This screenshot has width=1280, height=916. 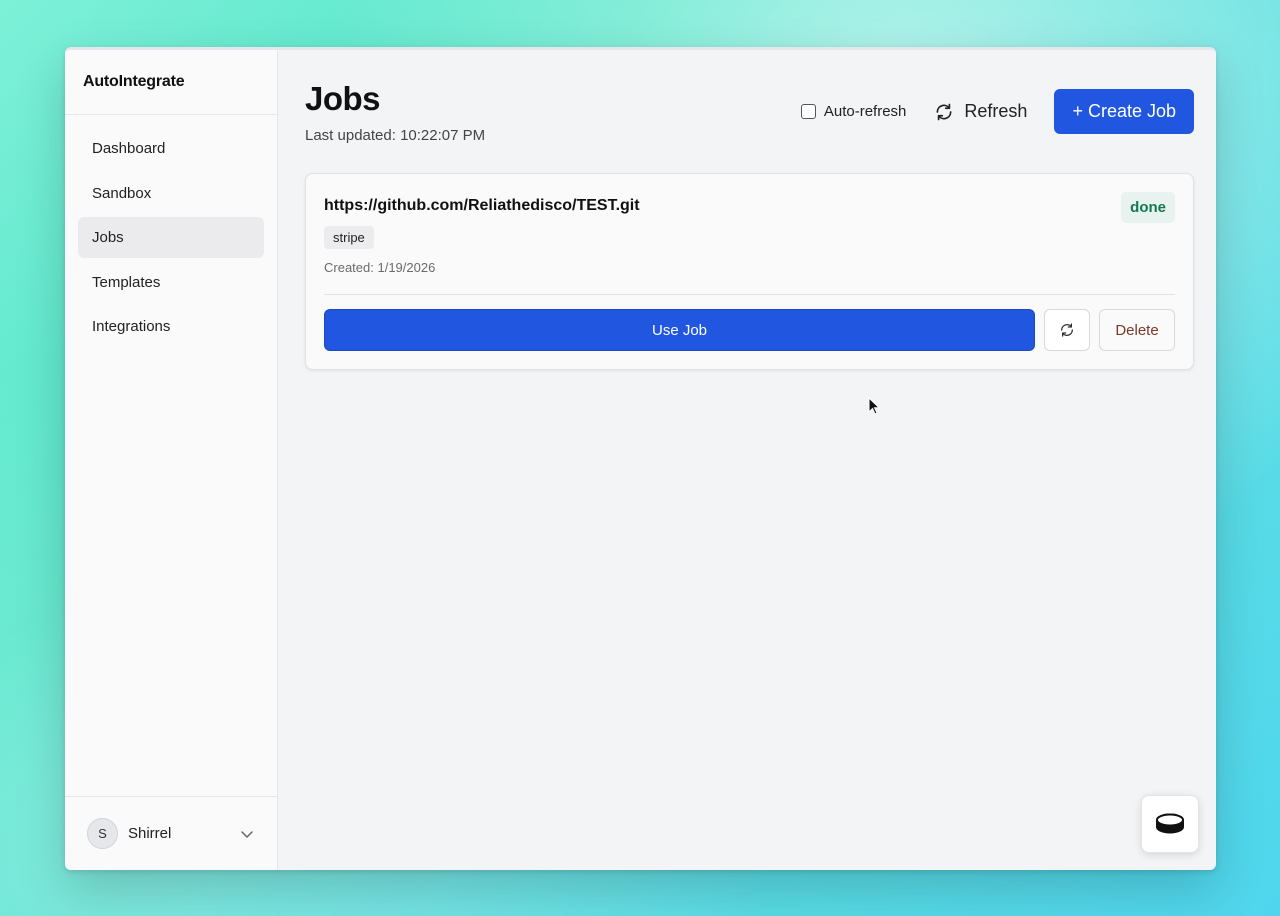 What do you see at coordinates (1124, 111) in the screenshot?
I see `create-job-button: + Create Job` at bounding box center [1124, 111].